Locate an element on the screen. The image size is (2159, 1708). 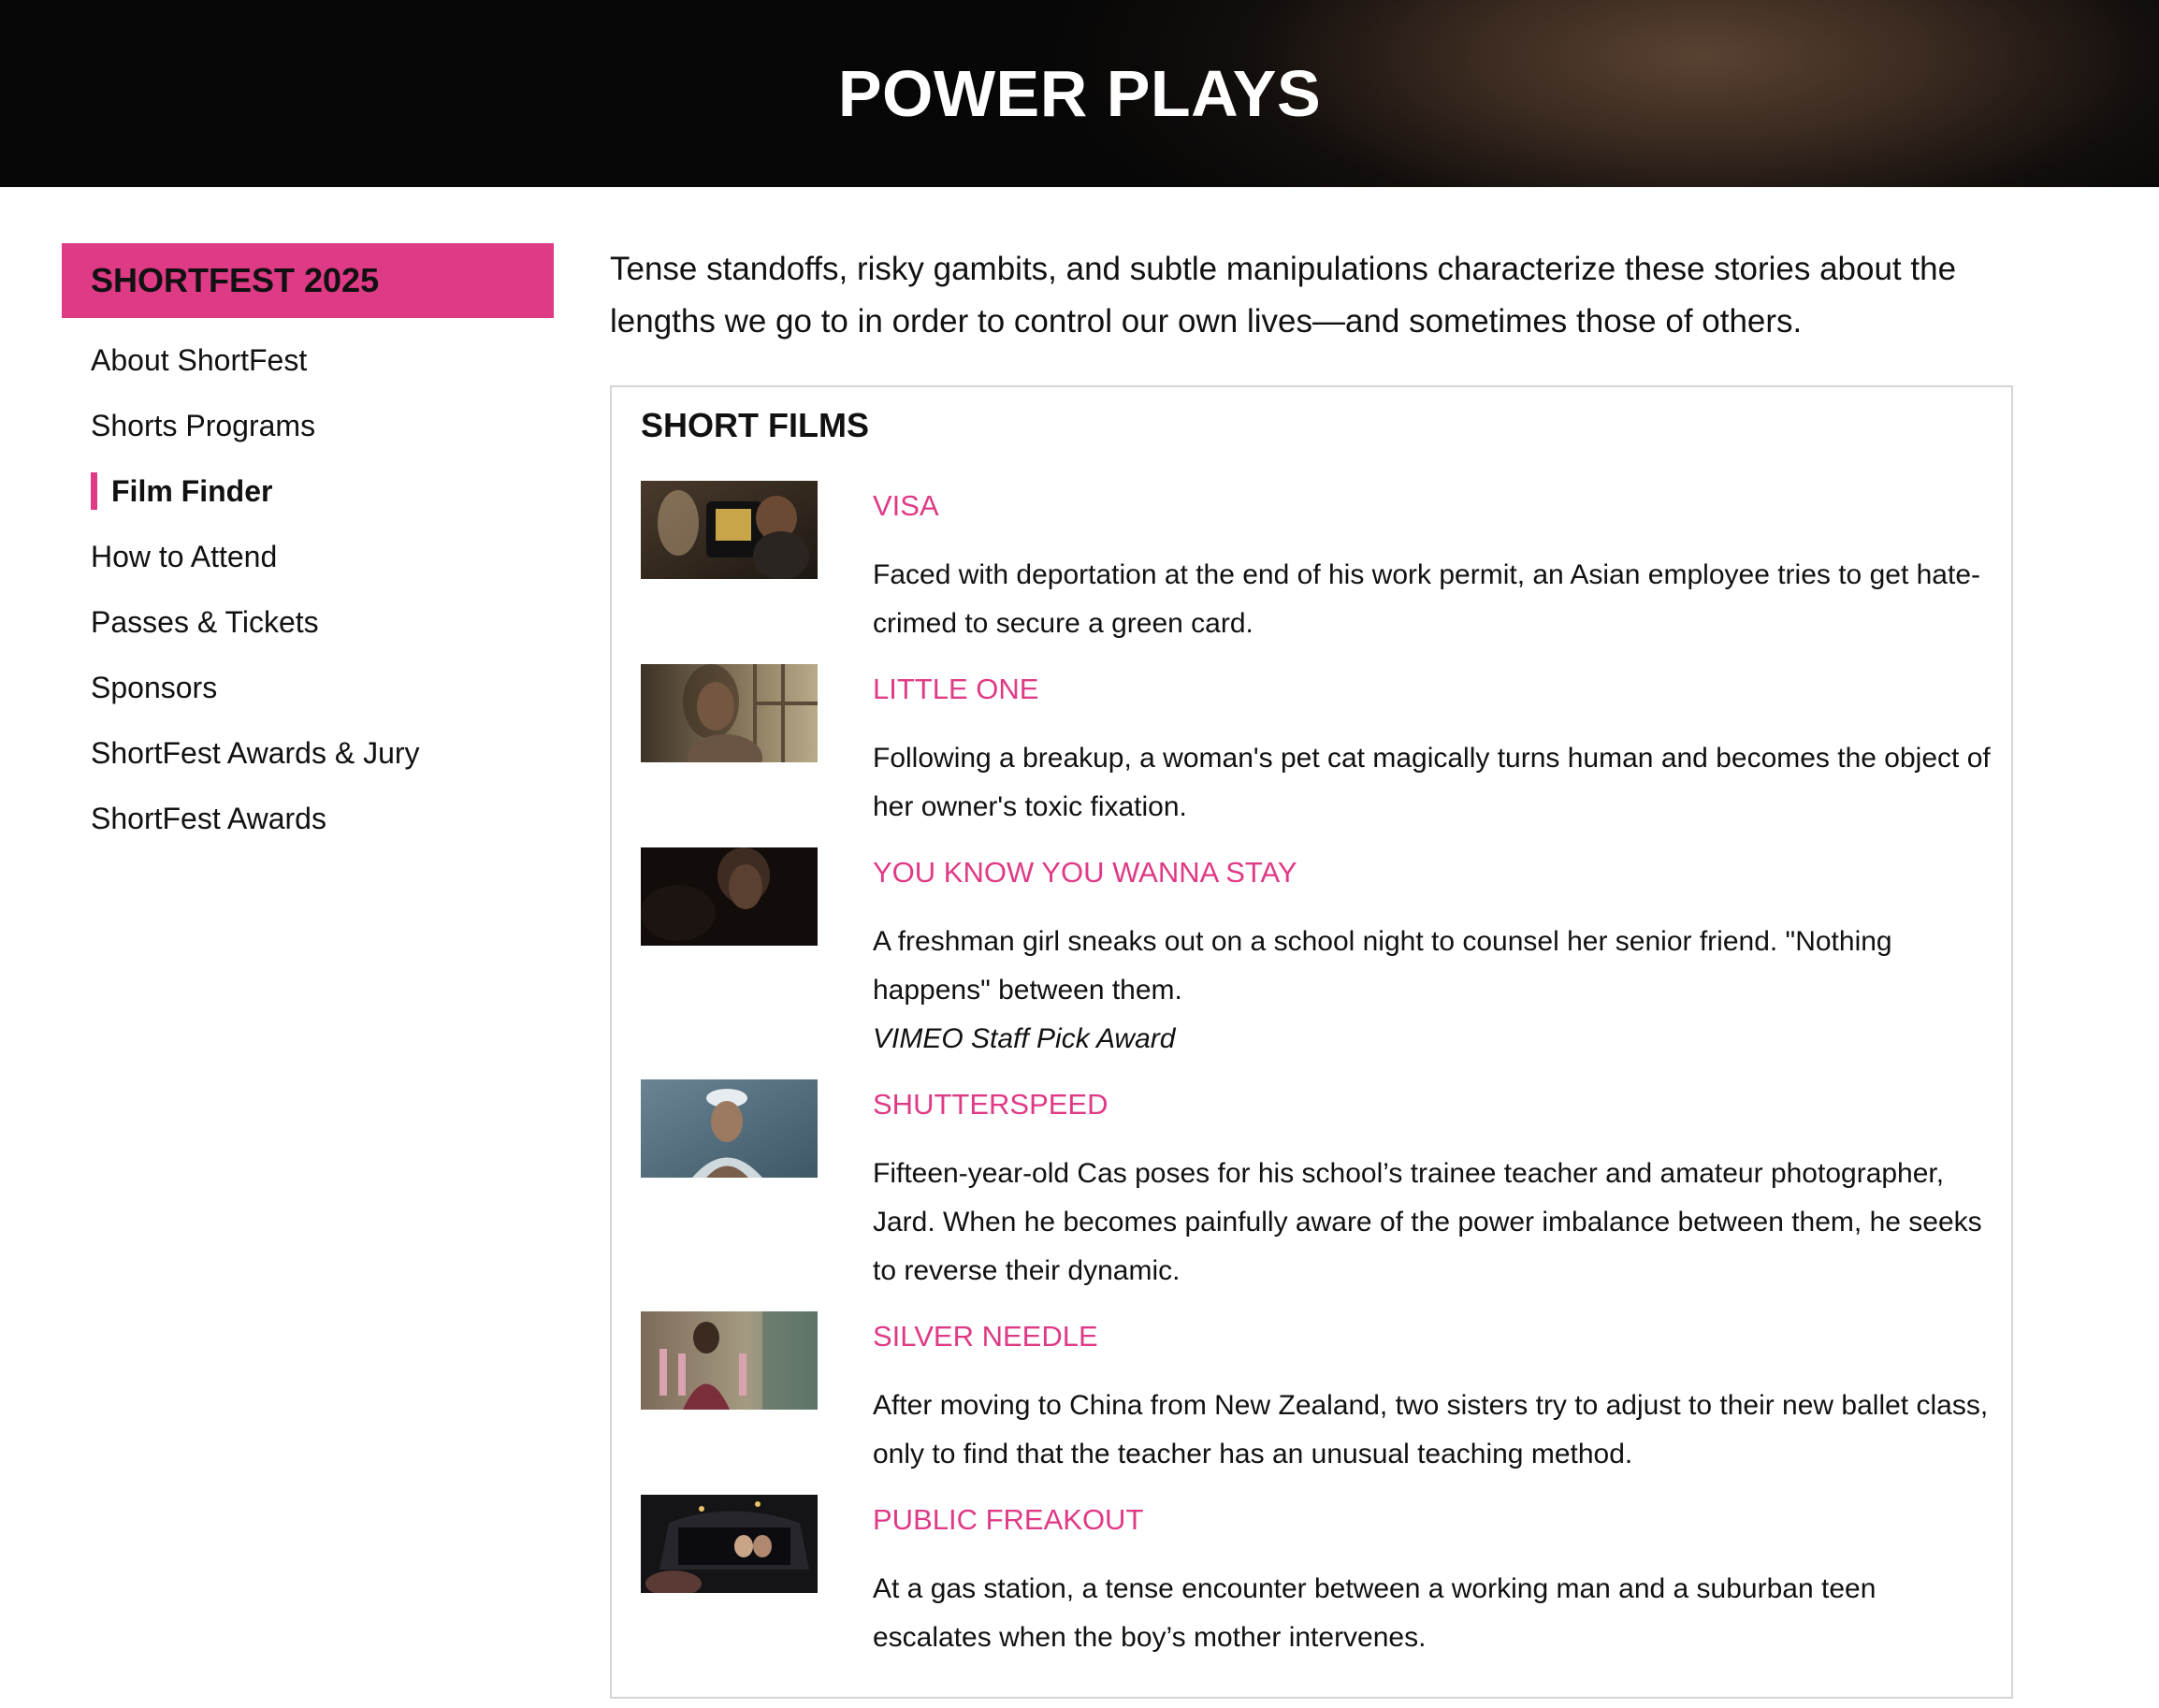
film-thumbnail-public-freakout is located at coordinates (729, 1544).